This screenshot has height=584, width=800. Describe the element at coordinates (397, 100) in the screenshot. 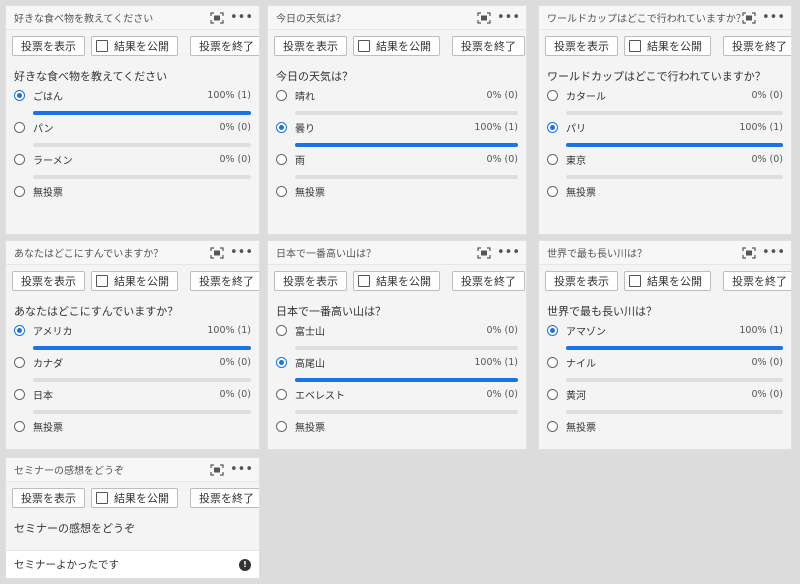

I see `poll-option: 晴れ 0% (0)` at that location.